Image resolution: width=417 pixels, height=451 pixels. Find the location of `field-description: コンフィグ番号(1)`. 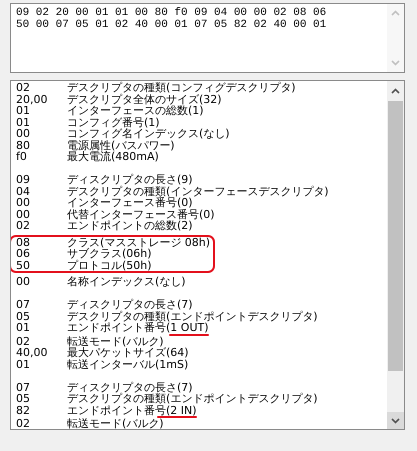

field-description: コンフィグ番号(1) is located at coordinates (113, 122).